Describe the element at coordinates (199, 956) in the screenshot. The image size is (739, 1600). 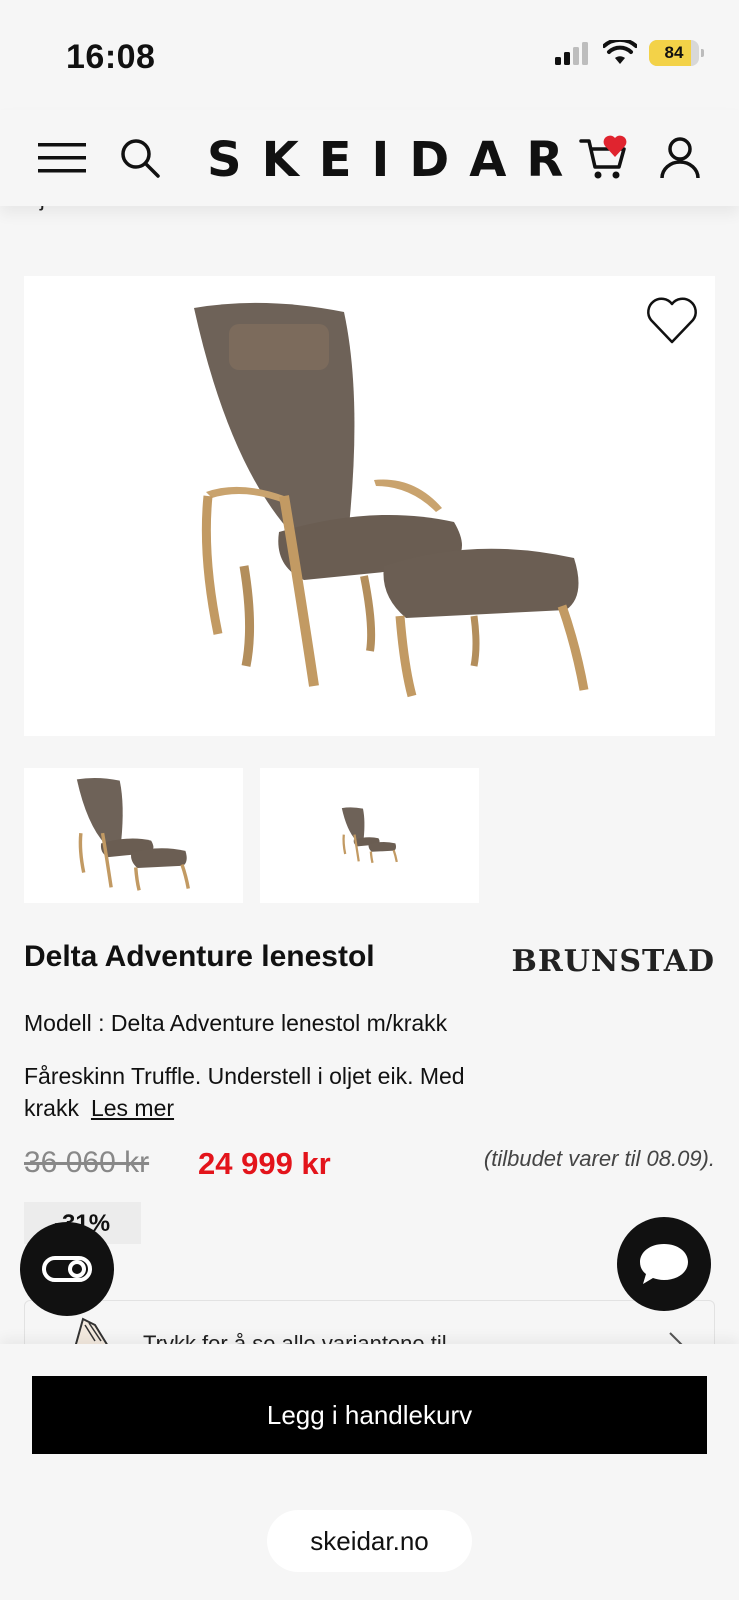
I see `product-title: Delta Adventure lenestol` at that location.